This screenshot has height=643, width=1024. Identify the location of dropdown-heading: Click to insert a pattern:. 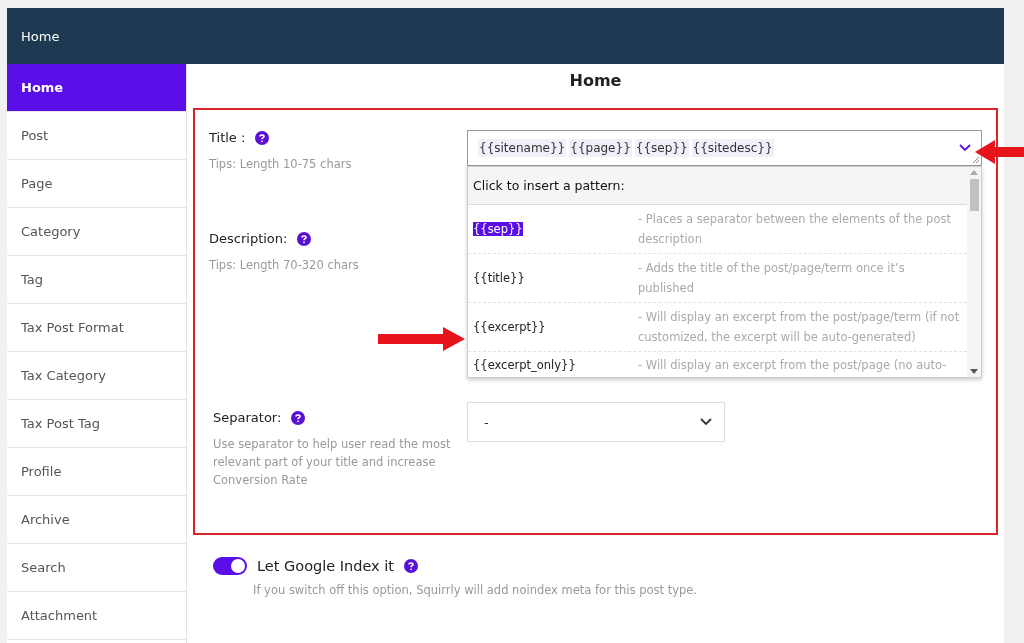
(717, 186).